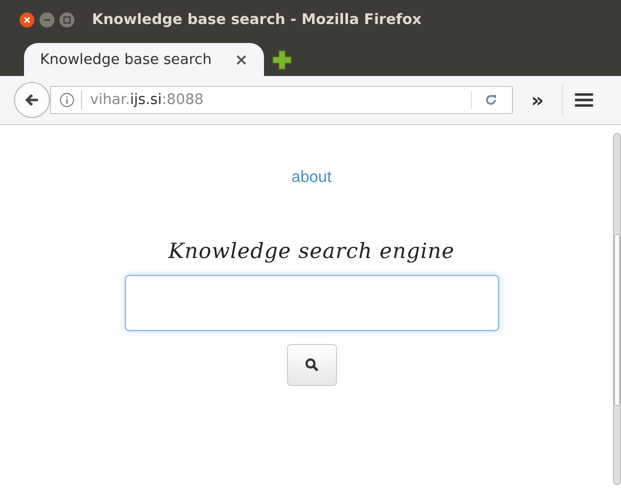  I want to click on close-icon, so click(27, 20).